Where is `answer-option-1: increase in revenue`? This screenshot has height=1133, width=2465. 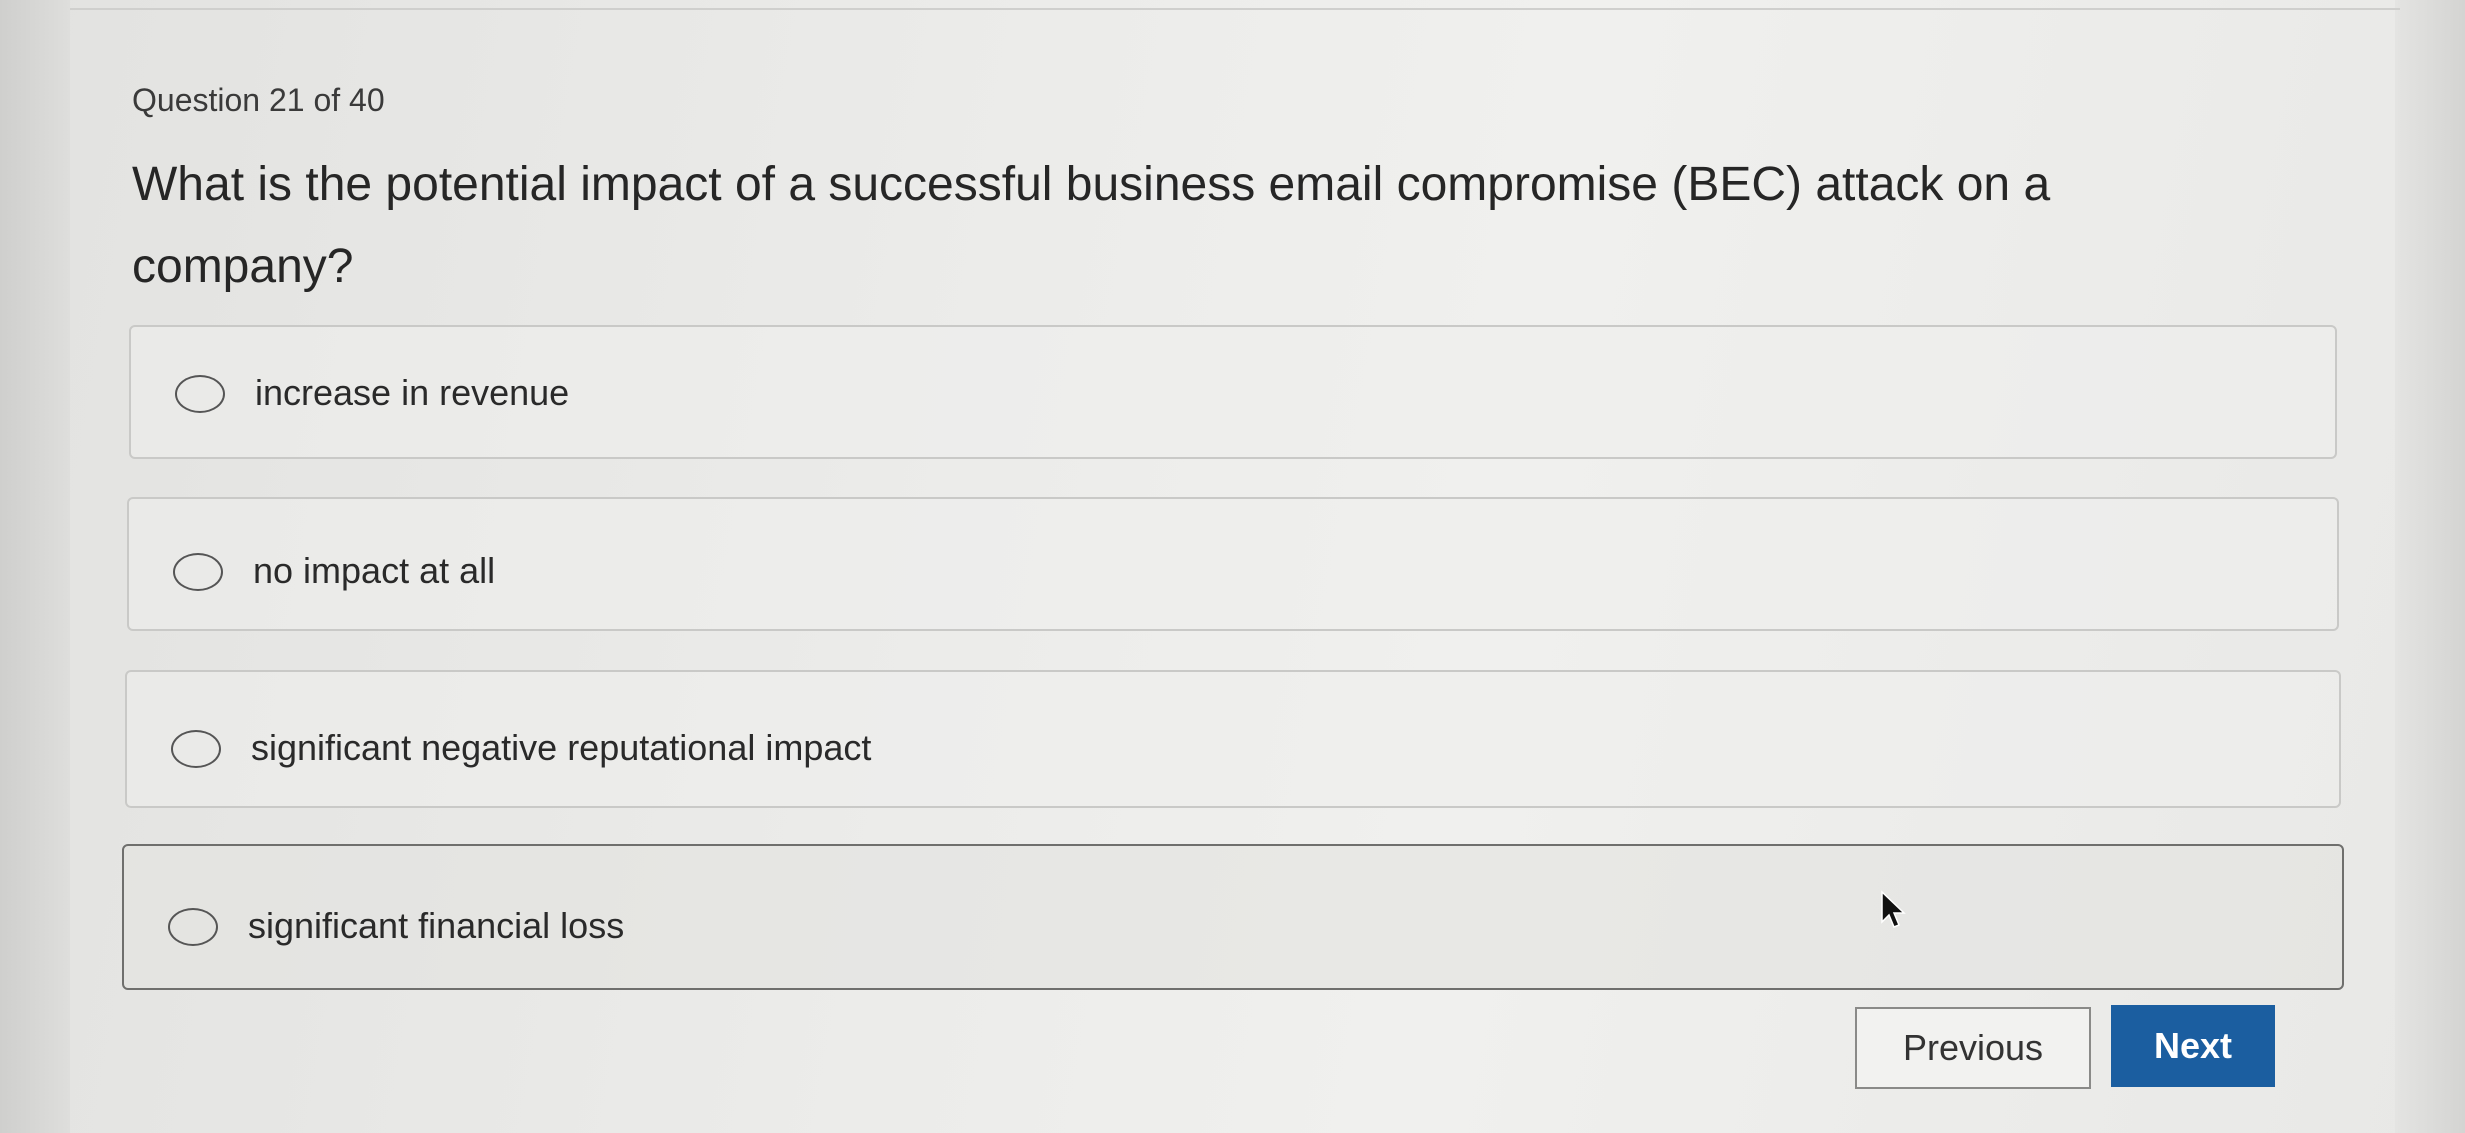 answer-option-1: increase in revenue is located at coordinates (1233, 392).